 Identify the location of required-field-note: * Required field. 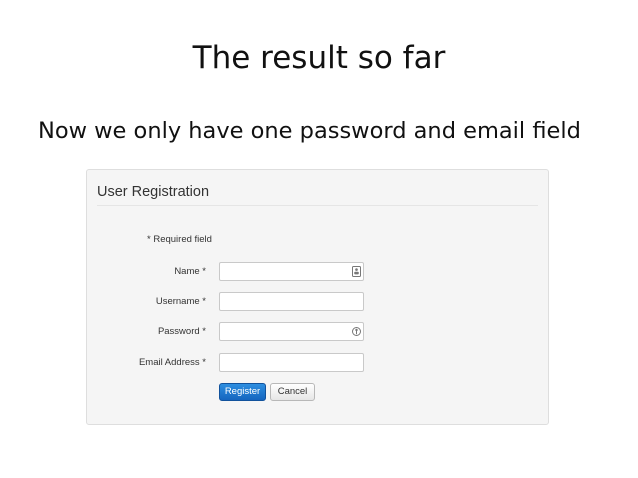
(179, 239).